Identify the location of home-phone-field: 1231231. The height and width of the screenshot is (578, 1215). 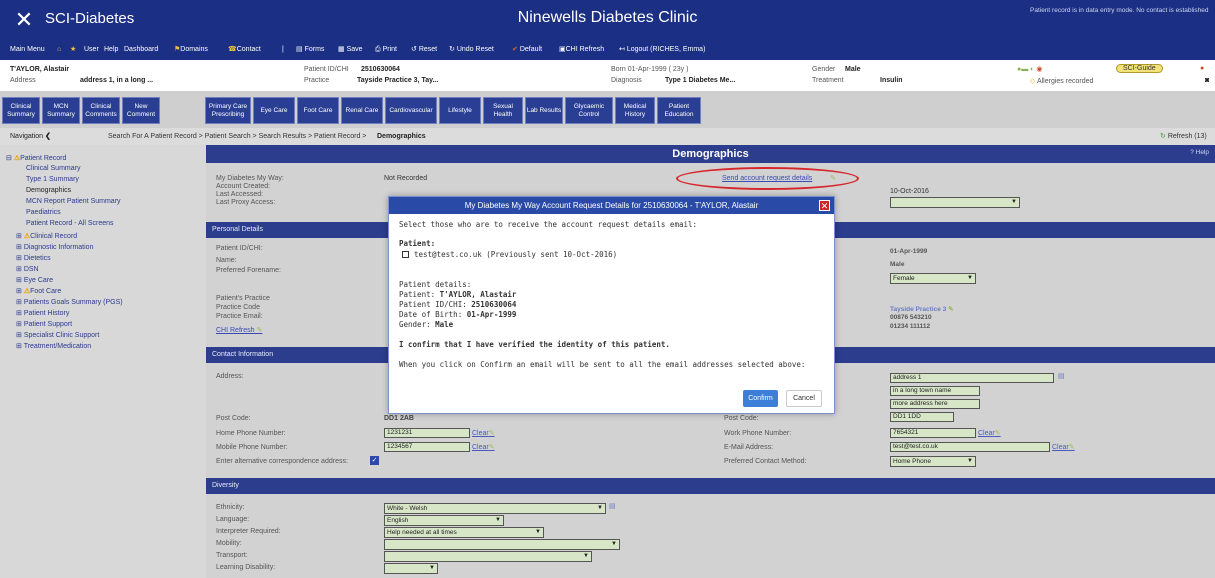
(427, 433).